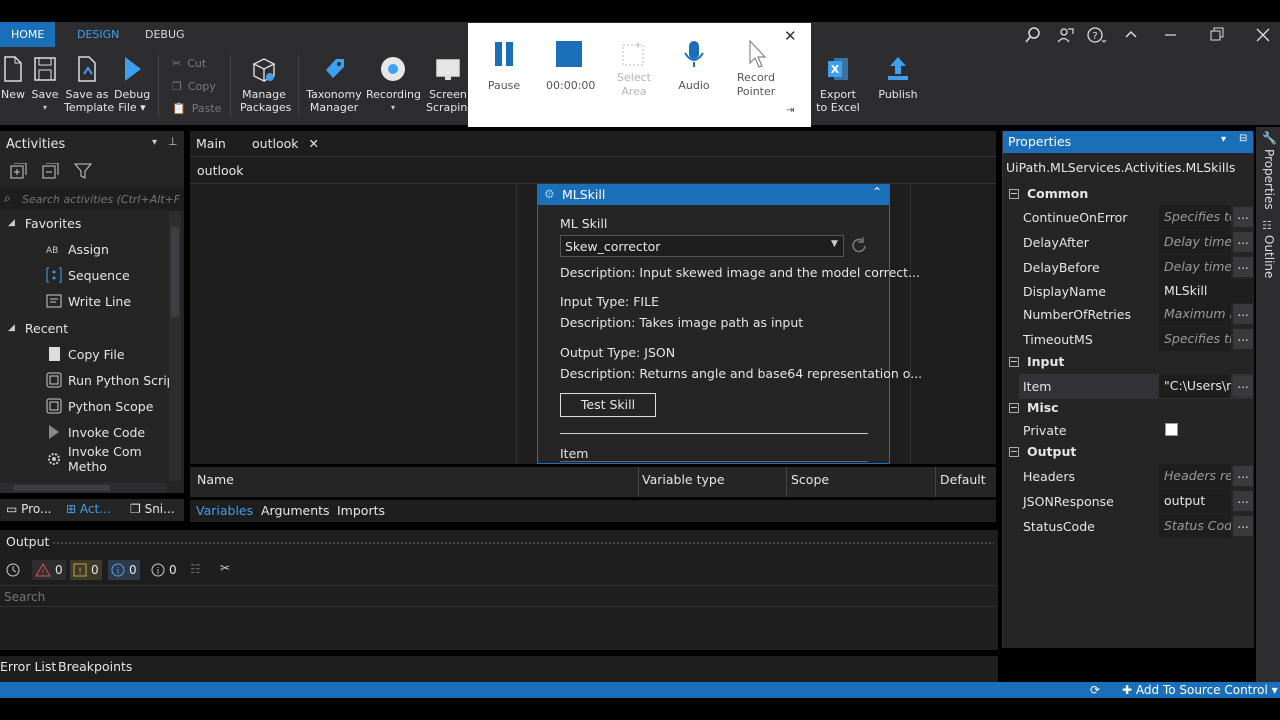  I want to click on tab-home: HOME, so click(28, 34).